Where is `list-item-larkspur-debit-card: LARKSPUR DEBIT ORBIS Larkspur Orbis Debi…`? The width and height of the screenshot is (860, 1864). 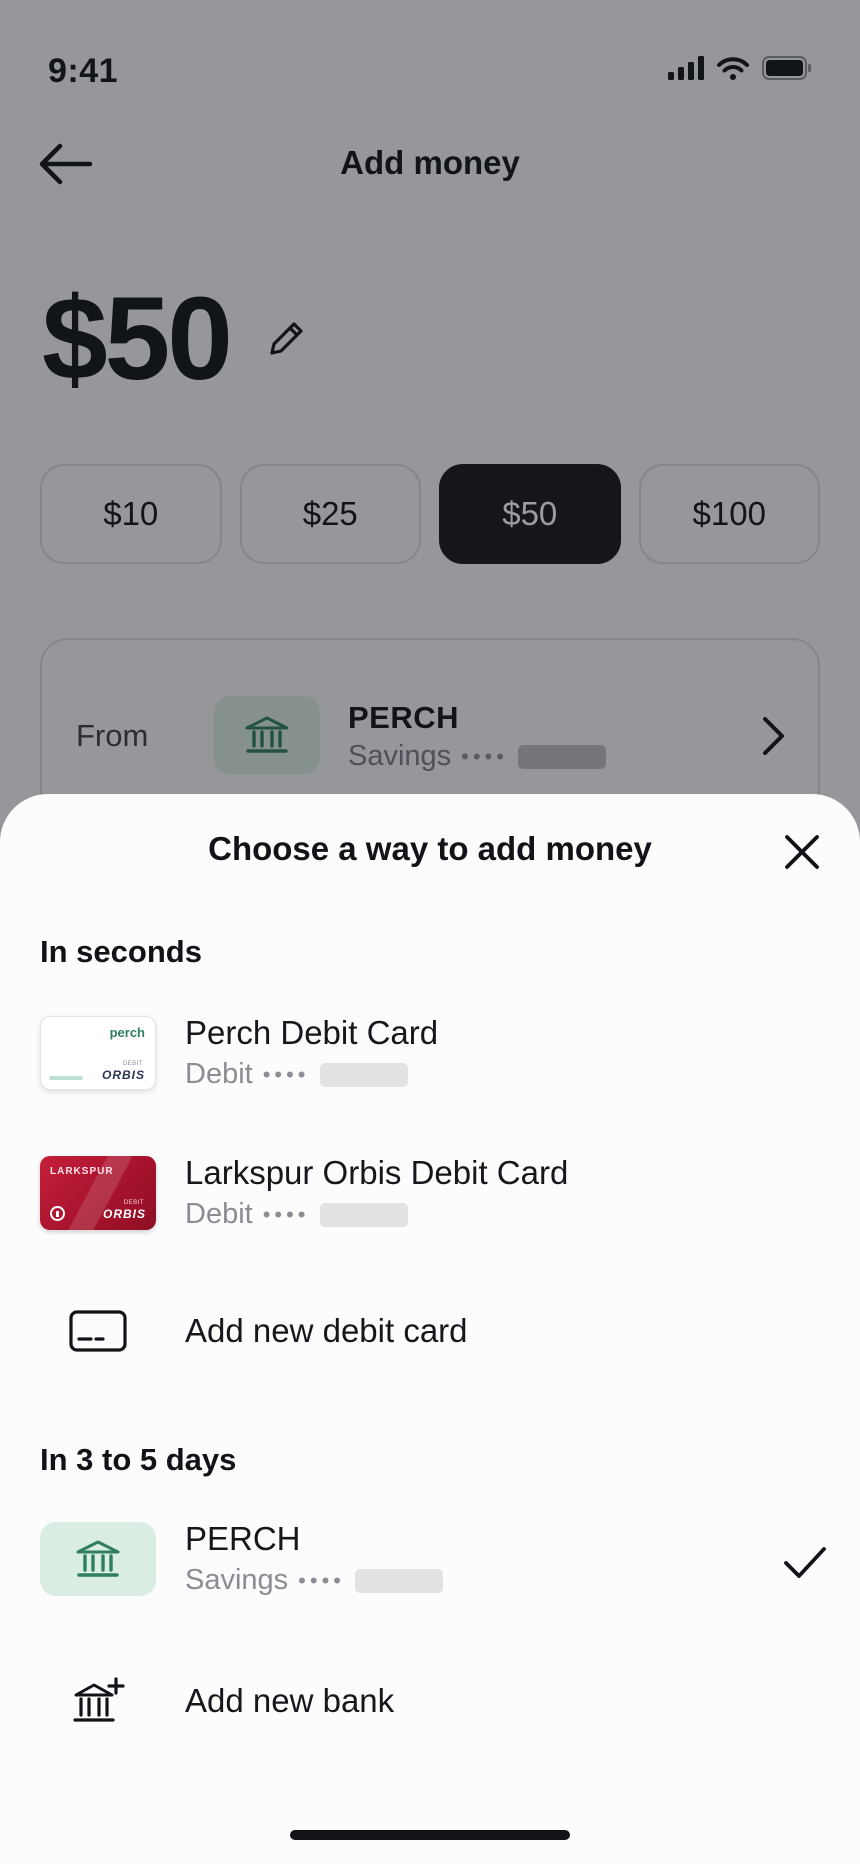
list-item-larkspur-debit-card: LARKSPUR DEBIT ORBIS Larkspur Orbis Debi… is located at coordinates (435, 1200).